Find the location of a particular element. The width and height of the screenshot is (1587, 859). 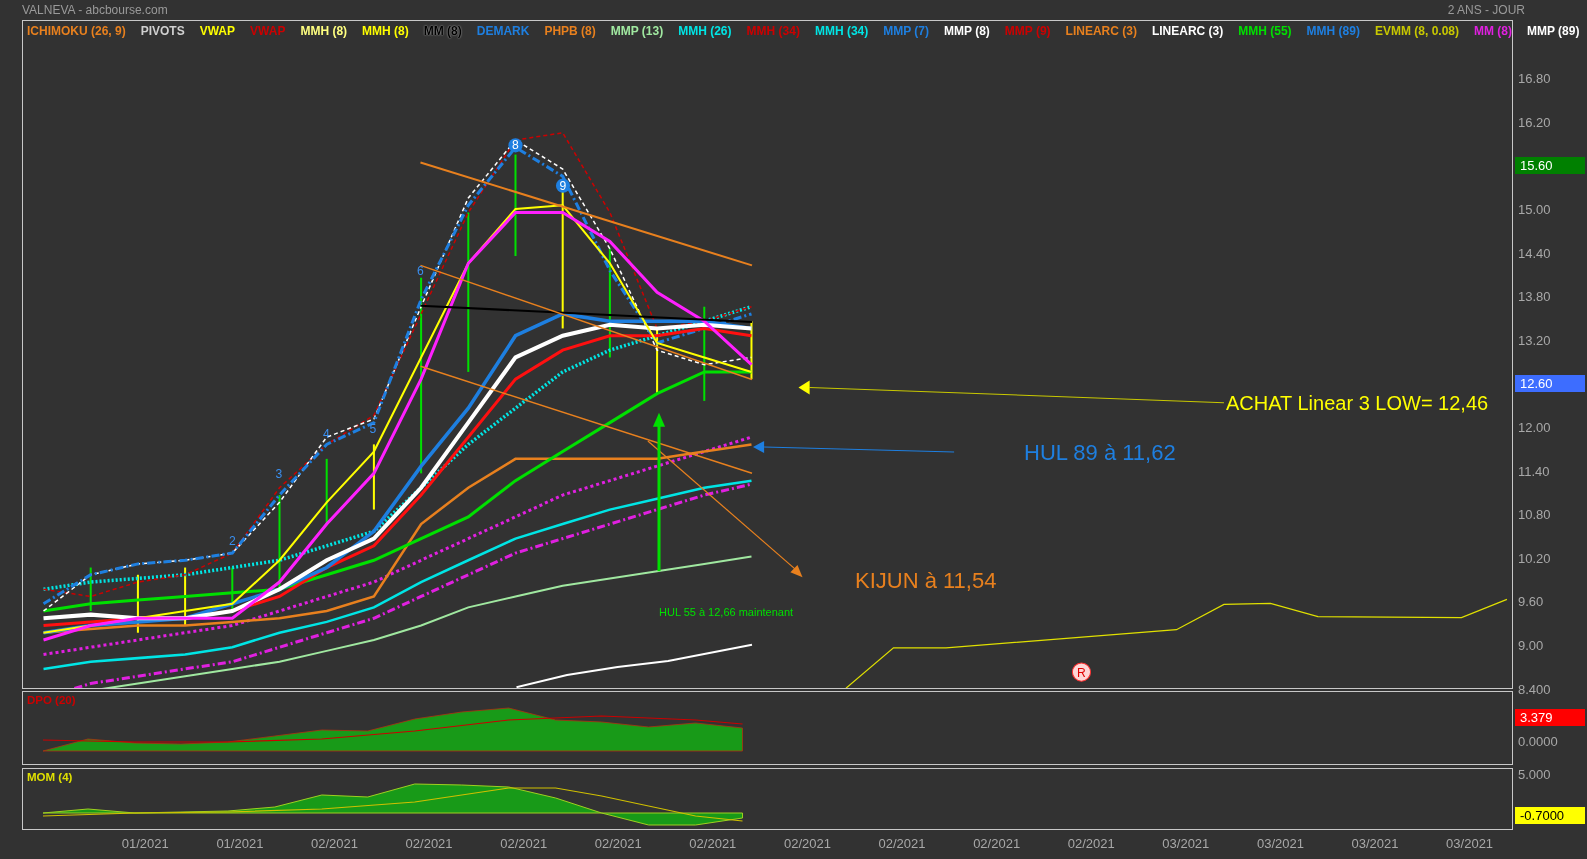

indicator-legend-item: EVMM (8, 0.08) is located at coordinates (1416, 31).